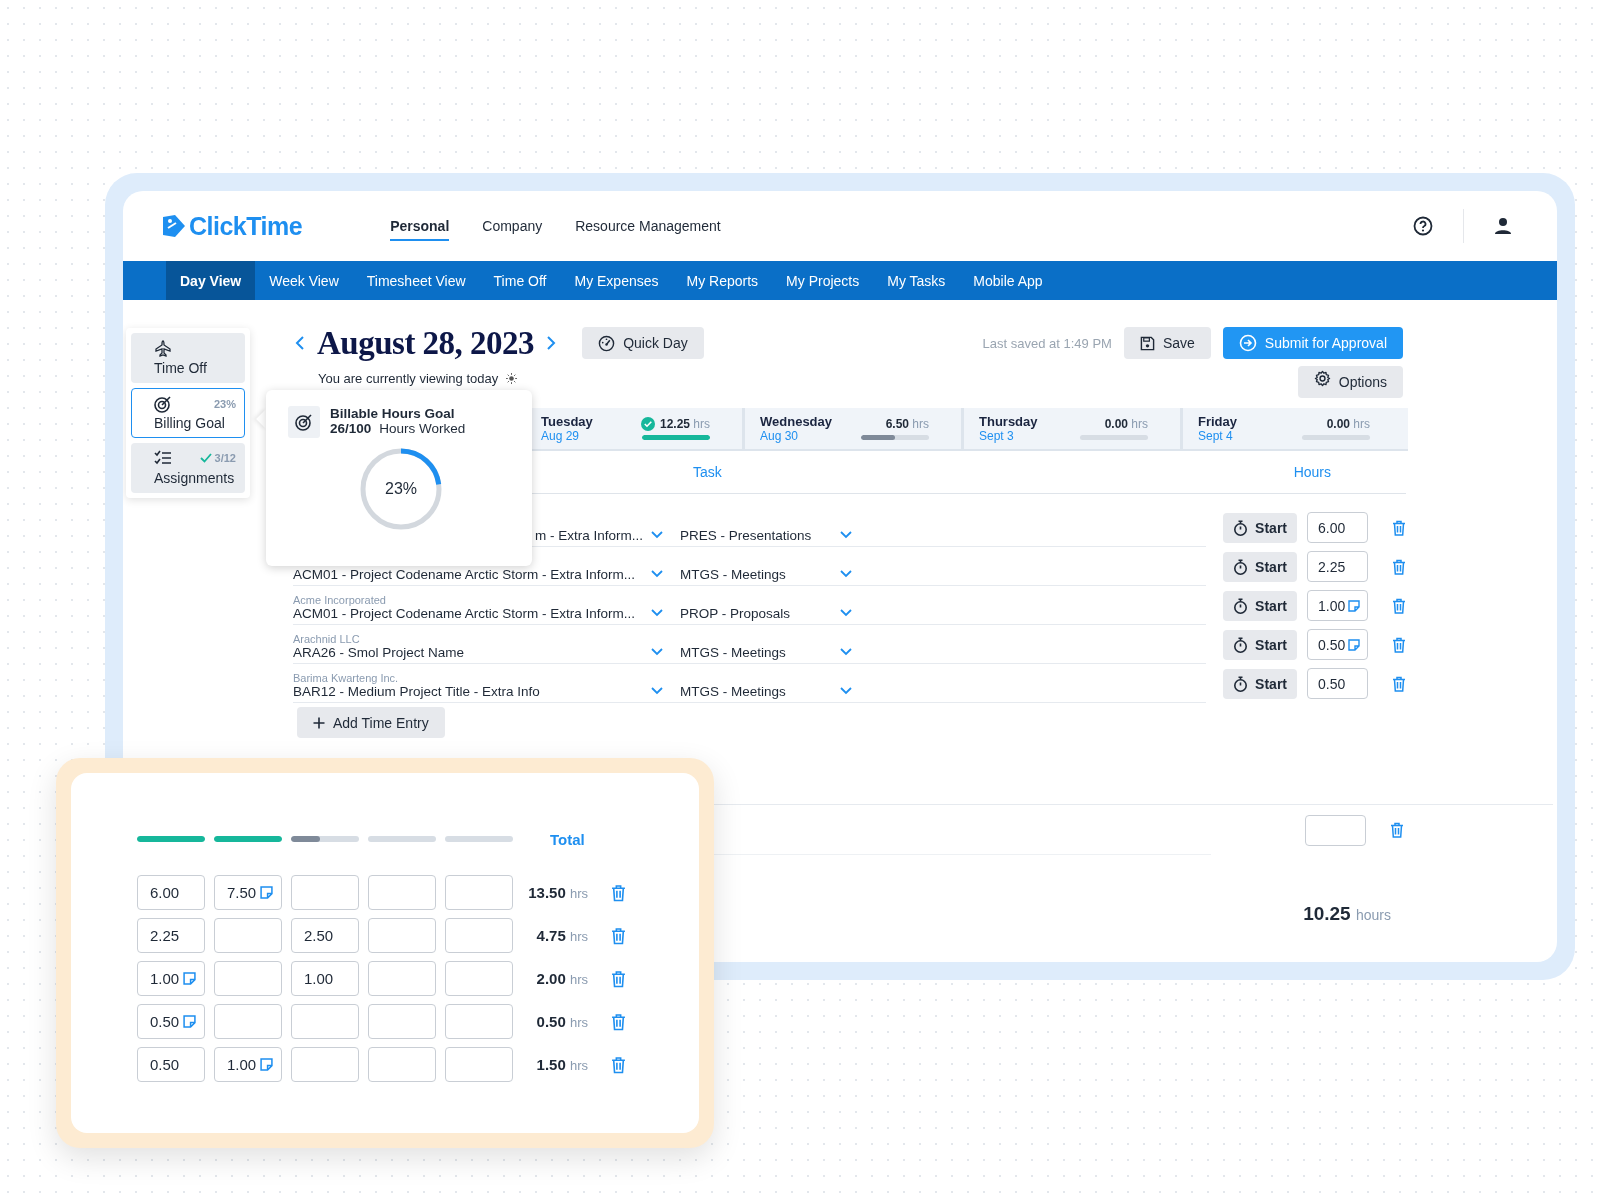  I want to click on project-select: ARA26 - Smol Project Name, so click(468, 652).